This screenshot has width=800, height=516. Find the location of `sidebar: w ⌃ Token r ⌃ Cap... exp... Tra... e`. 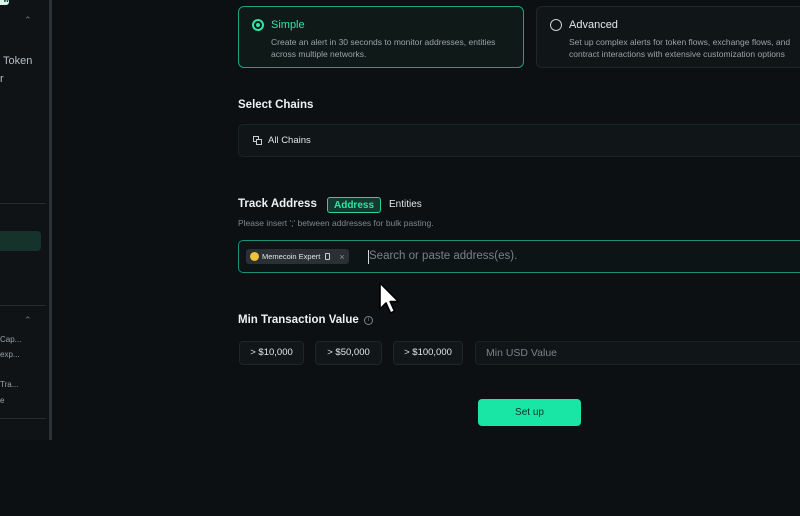

sidebar: w ⌃ Token r ⌃ Cap... exp... Tra... e is located at coordinates (26, 220).